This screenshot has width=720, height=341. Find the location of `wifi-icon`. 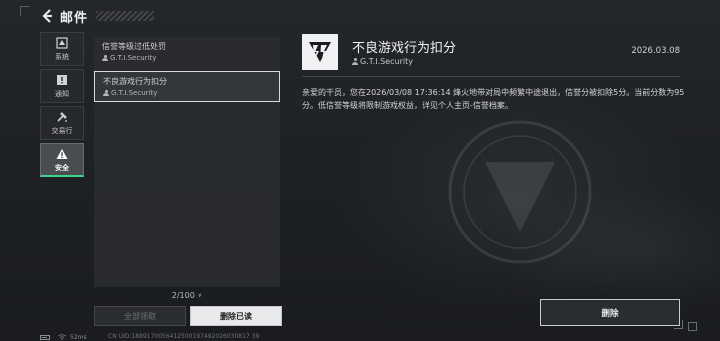

wifi-icon is located at coordinates (62, 337).